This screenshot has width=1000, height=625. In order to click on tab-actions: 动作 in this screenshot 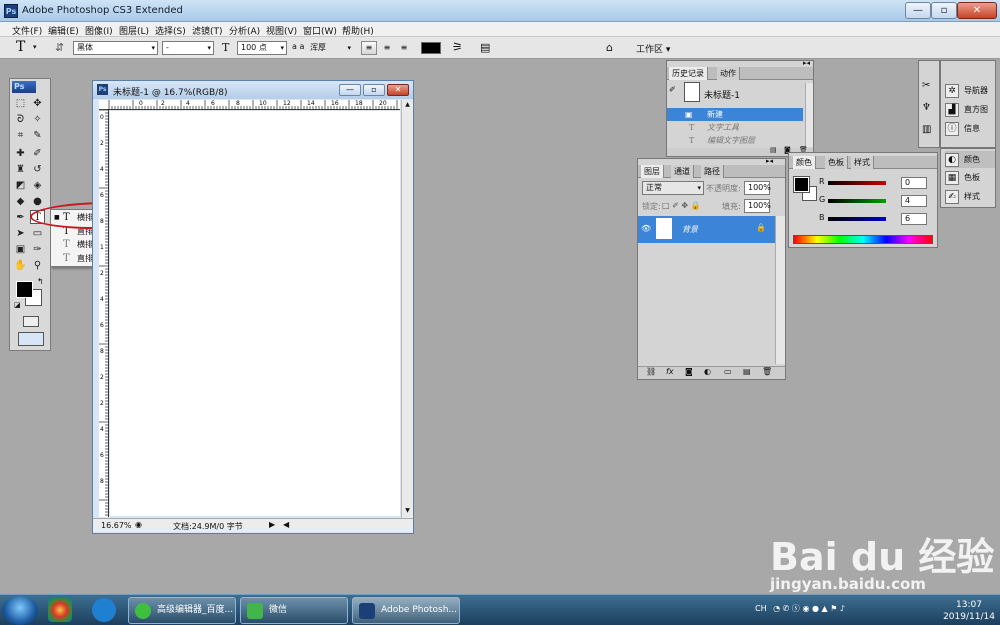, I will do `click(728, 73)`.